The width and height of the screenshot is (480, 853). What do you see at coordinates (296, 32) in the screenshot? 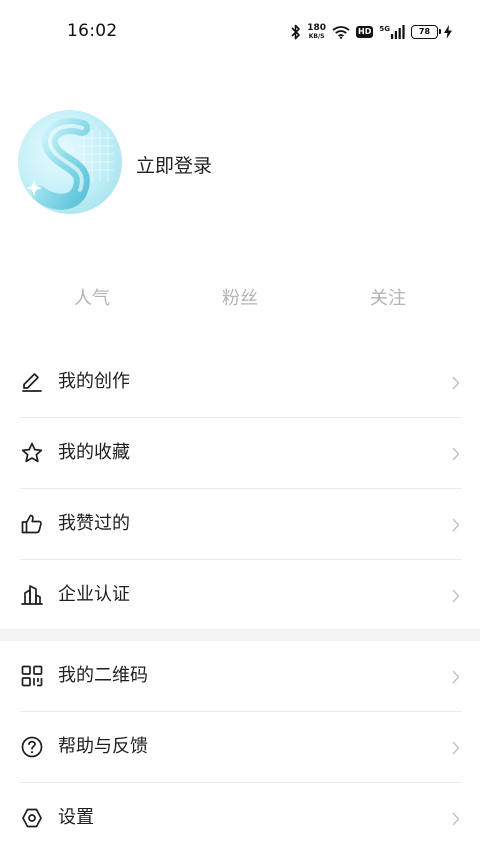
I see `bluetooth-icon` at bounding box center [296, 32].